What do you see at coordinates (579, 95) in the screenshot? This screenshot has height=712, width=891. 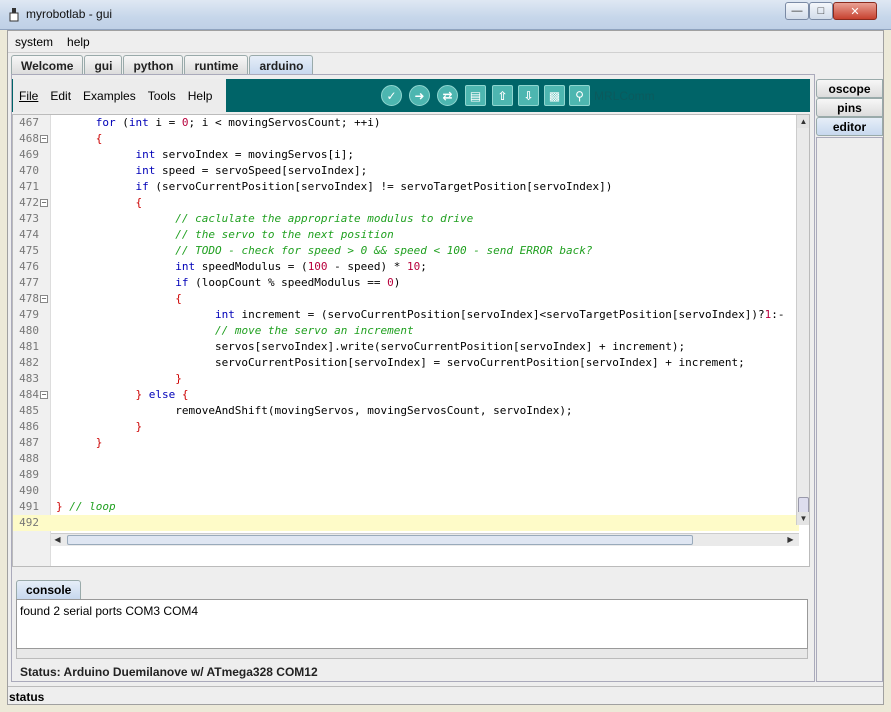 I see `monitor-icon: ⚲` at bounding box center [579, 95].